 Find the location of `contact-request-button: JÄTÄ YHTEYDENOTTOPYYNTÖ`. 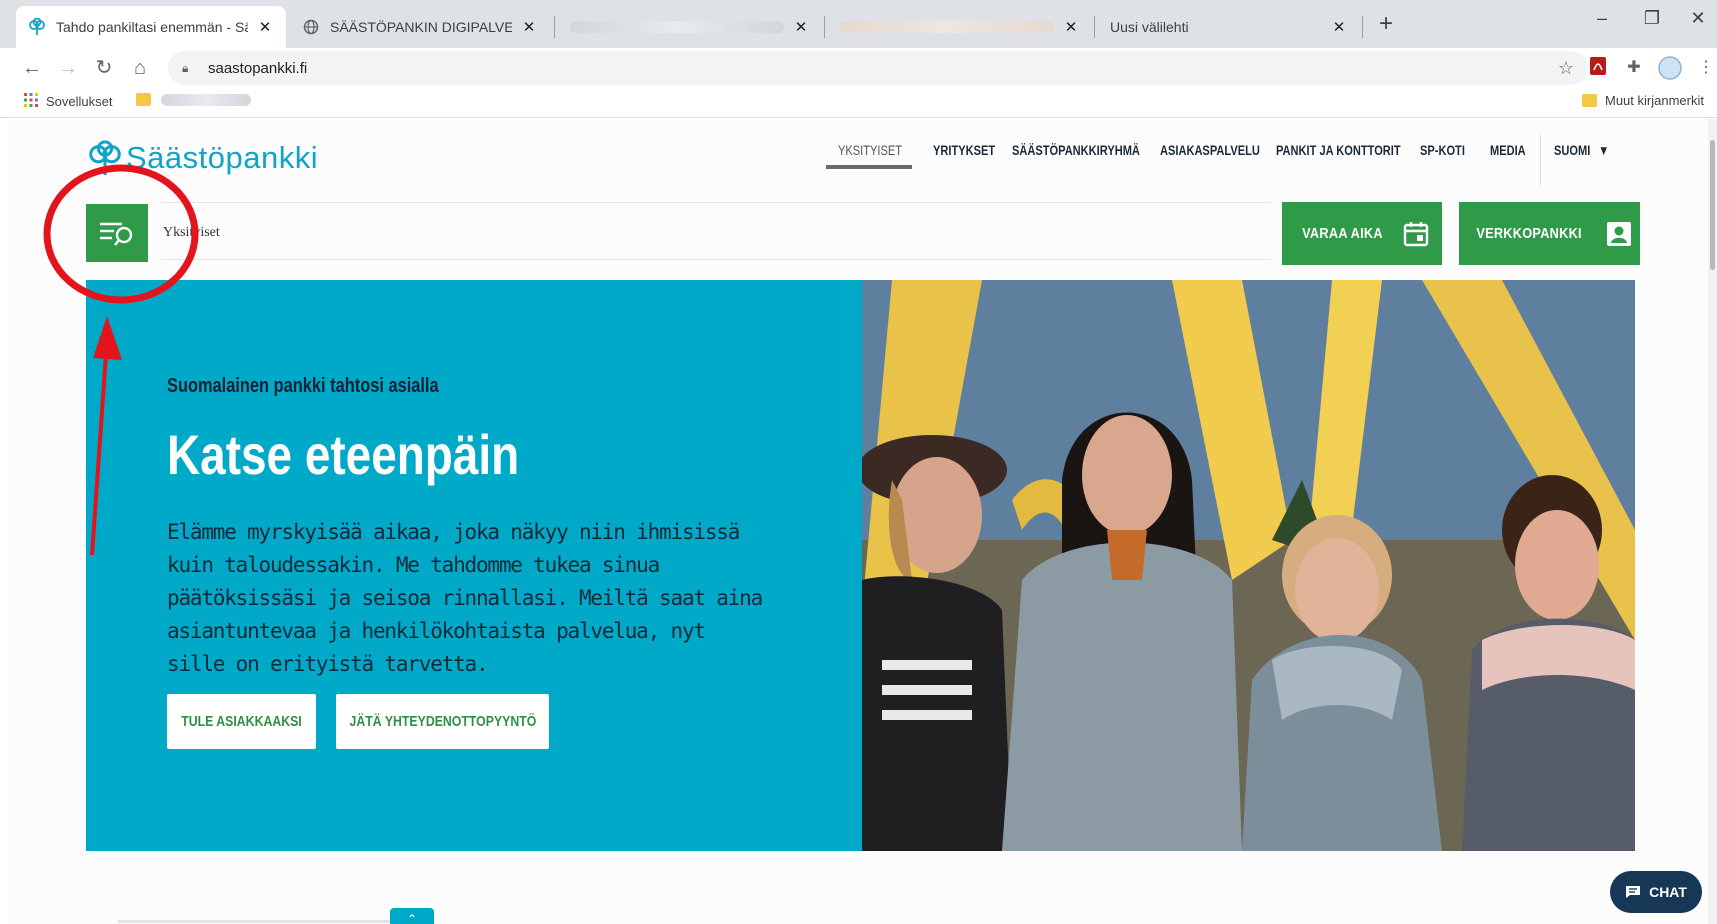

contact-request-button: JÄTÄ YHTEYDENOTTOPYYNTÖ is located at coordinates (442, 721).